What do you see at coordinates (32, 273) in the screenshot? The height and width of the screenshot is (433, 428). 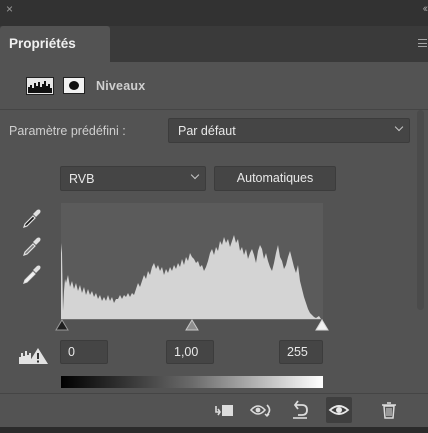 I see `white-point-eyedropper-icon` at bounding box center [32, 273].